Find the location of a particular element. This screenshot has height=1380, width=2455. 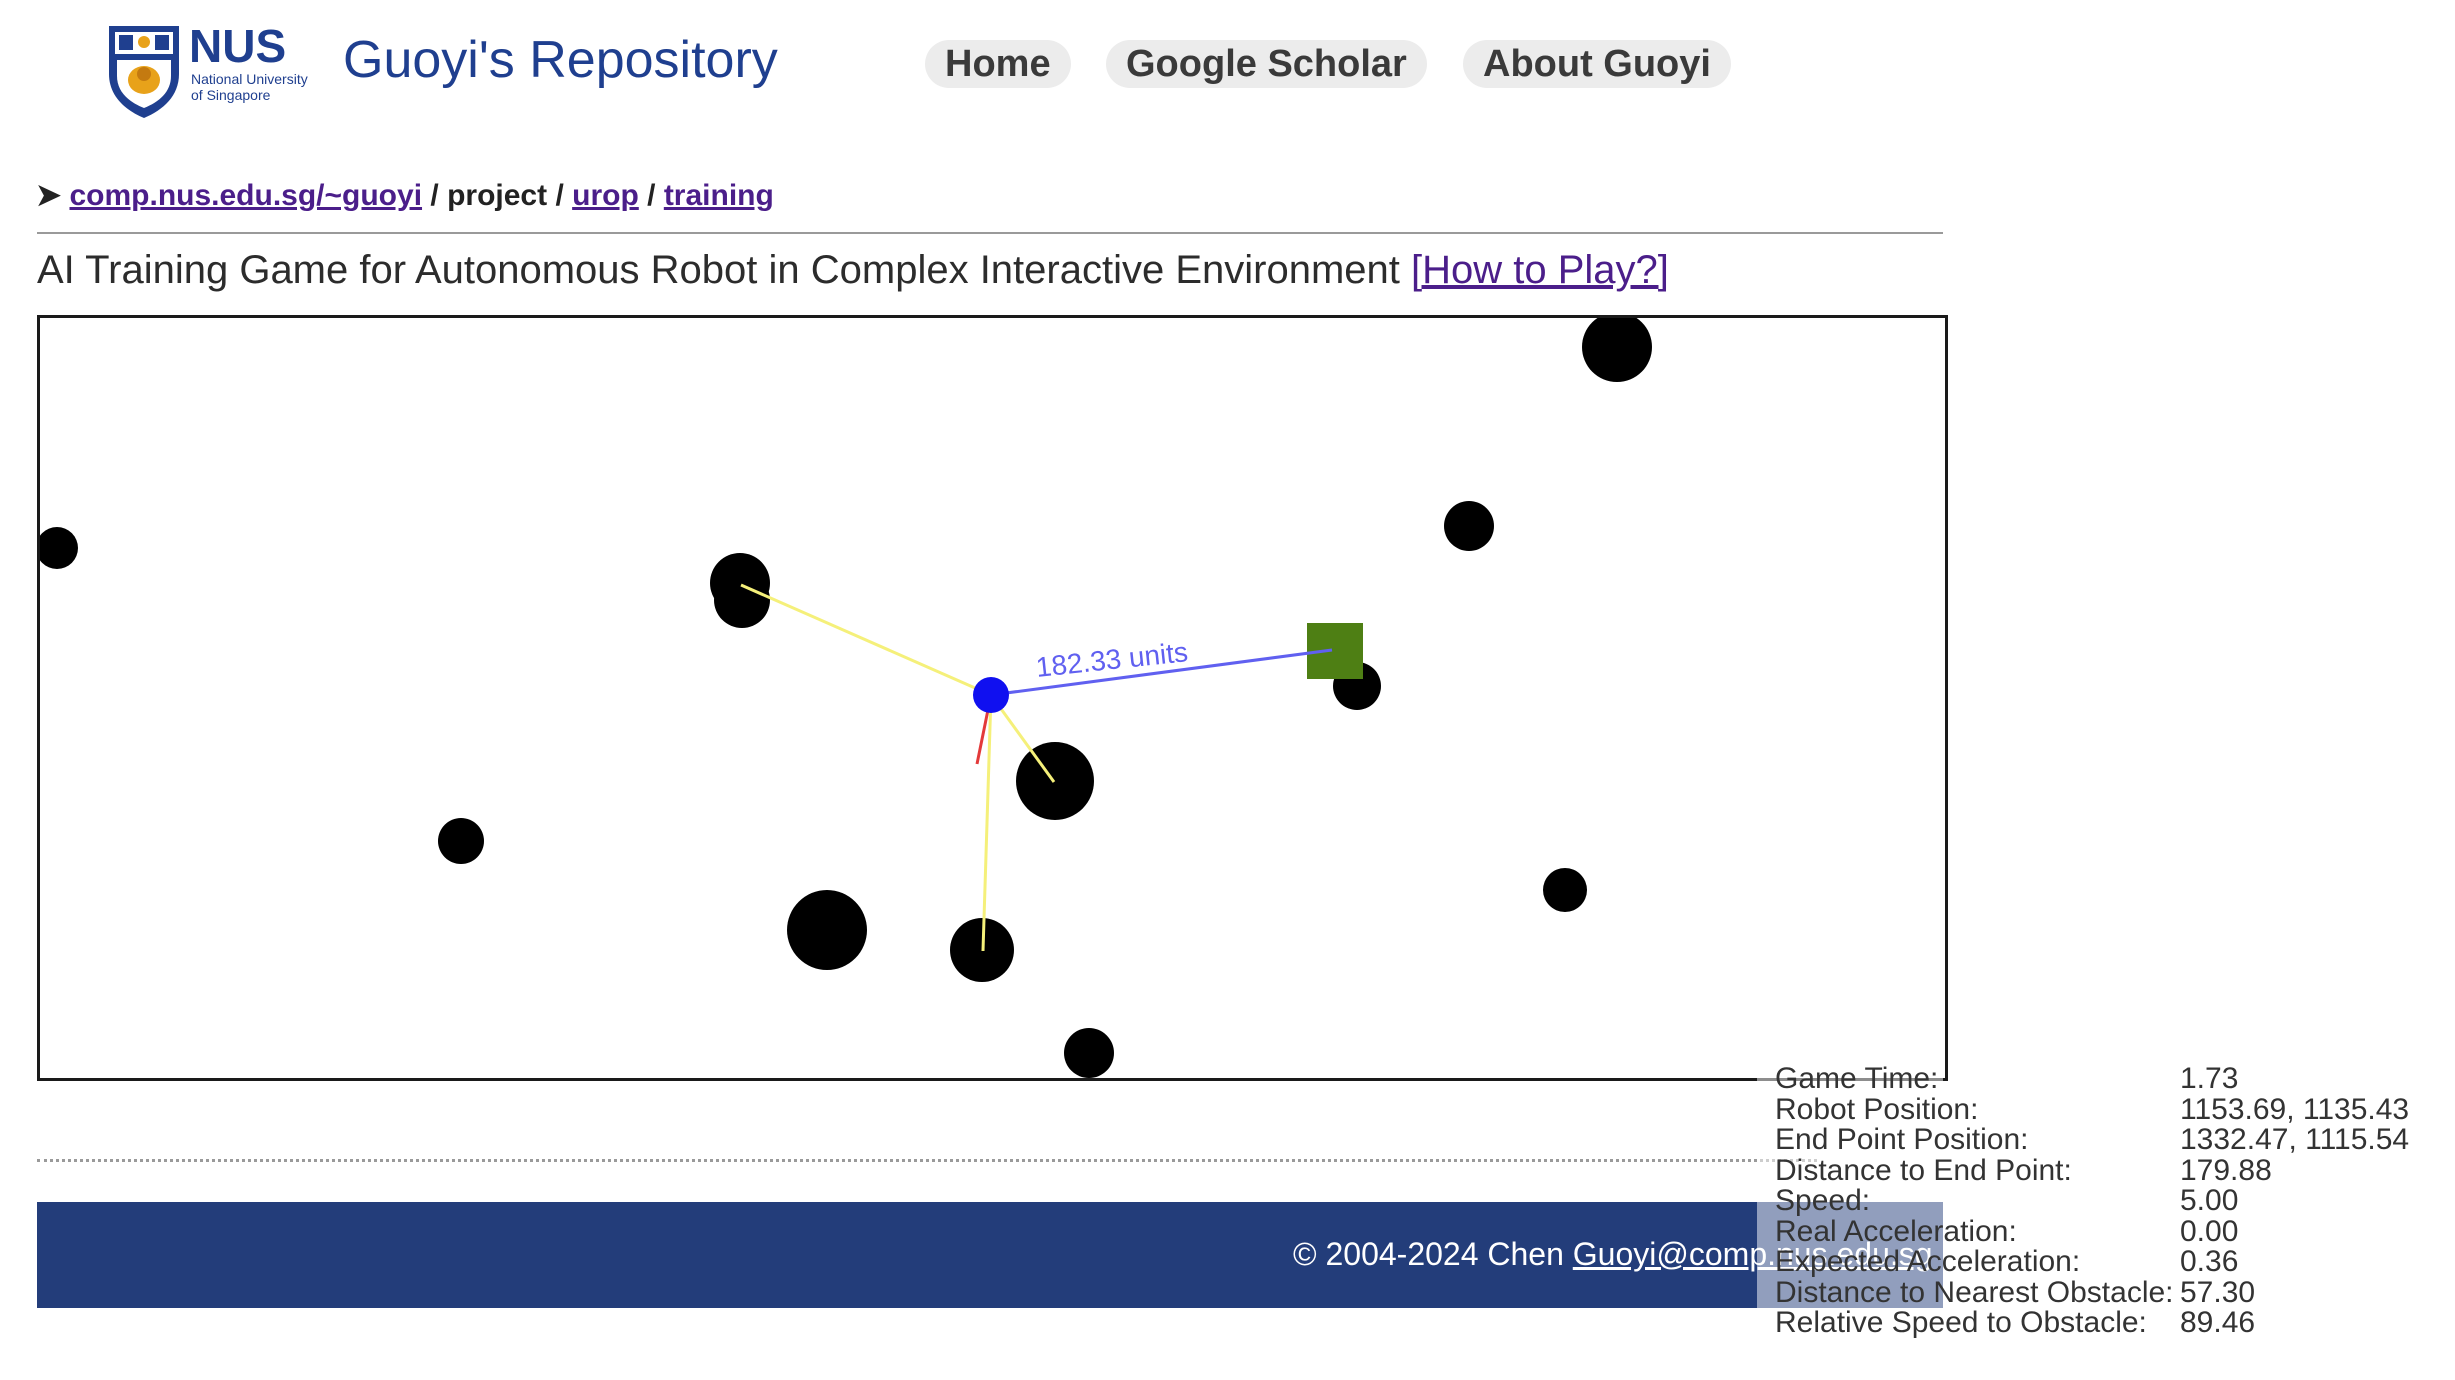

stat-row: Expected Acceleration: 0.36 is located at coordinates (2115, 1261).